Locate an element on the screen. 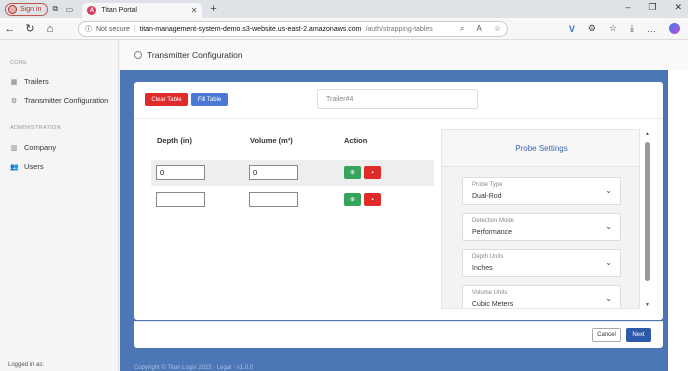 Image resolution: width=688 pixels, height=371 pixels. gear-icon: ⚙ is located at coordinates (14, 101).